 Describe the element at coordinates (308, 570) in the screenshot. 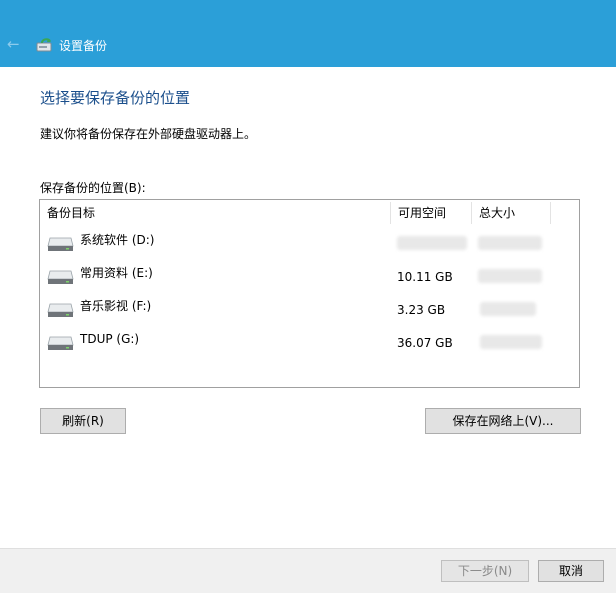

I see `footer-bar: 下一步(N) 取消` at that location.